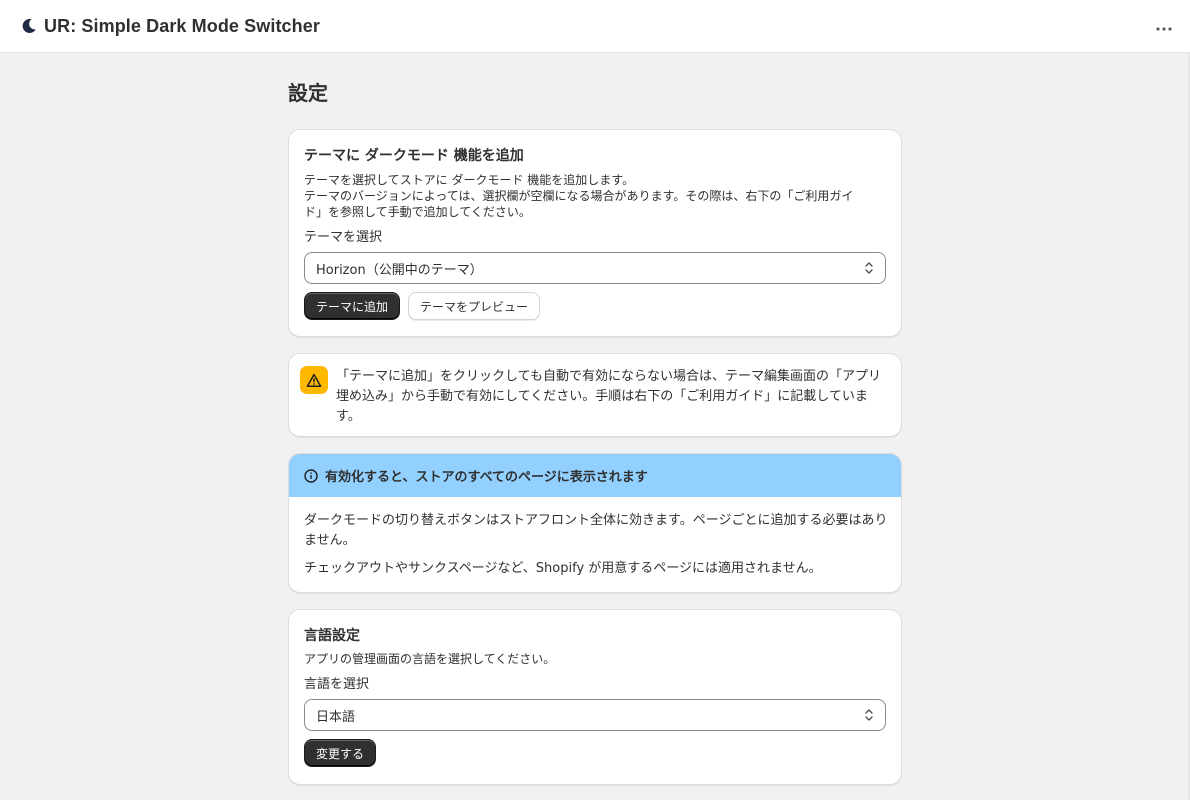  I want to click on info-banner-header: 有効化すると、ストアのすべてのページに表示されます, so click(595, 475).